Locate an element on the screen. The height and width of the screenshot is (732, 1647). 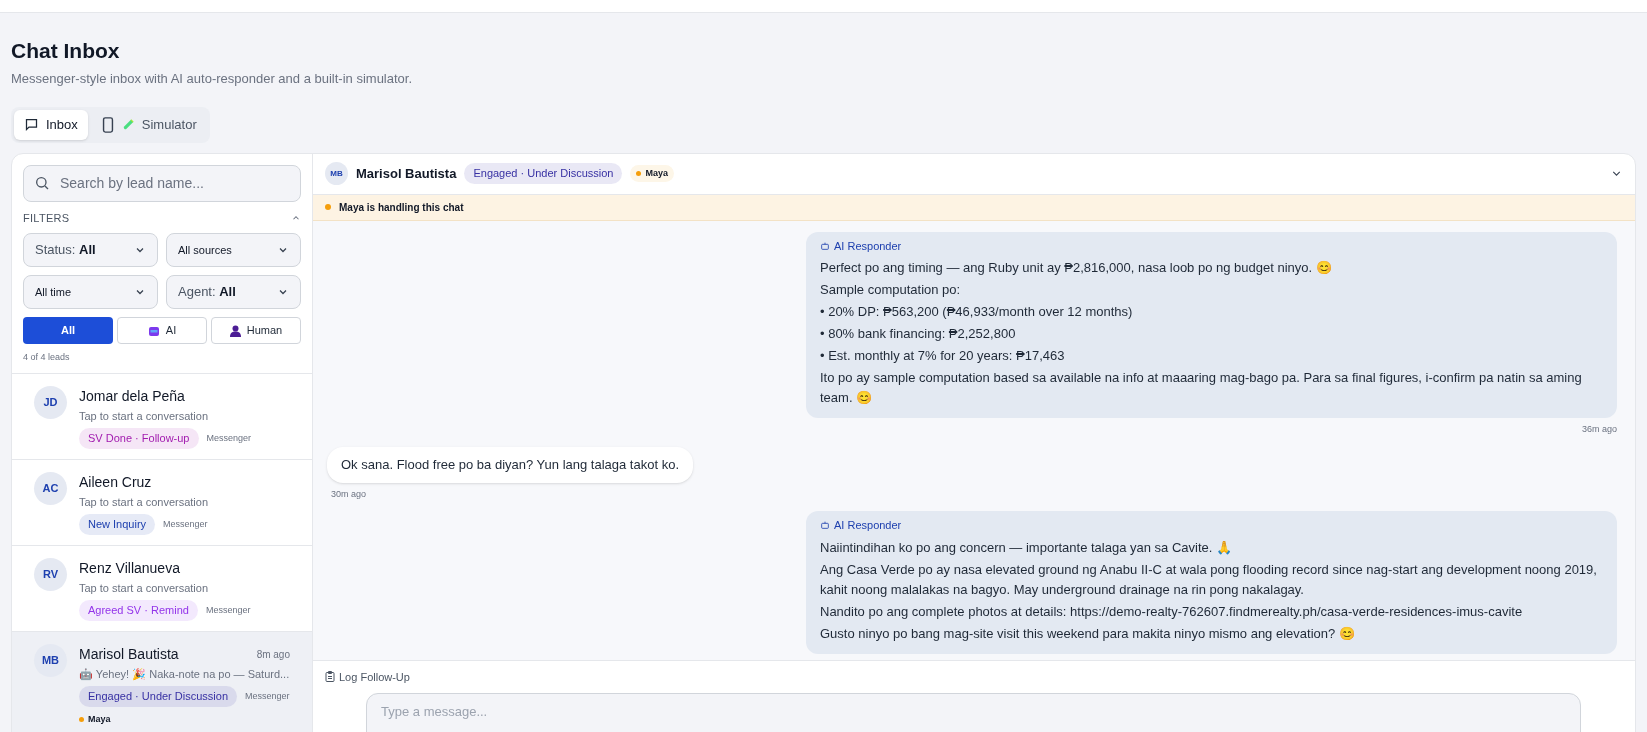
avatar-initials: JD is located at coordinates (50, 402).